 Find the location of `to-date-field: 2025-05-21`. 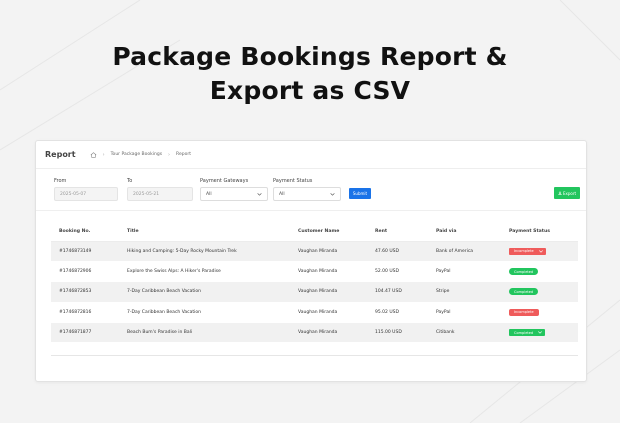

to-date-field: 2025-05-21 is located at coordinates (160, 194).